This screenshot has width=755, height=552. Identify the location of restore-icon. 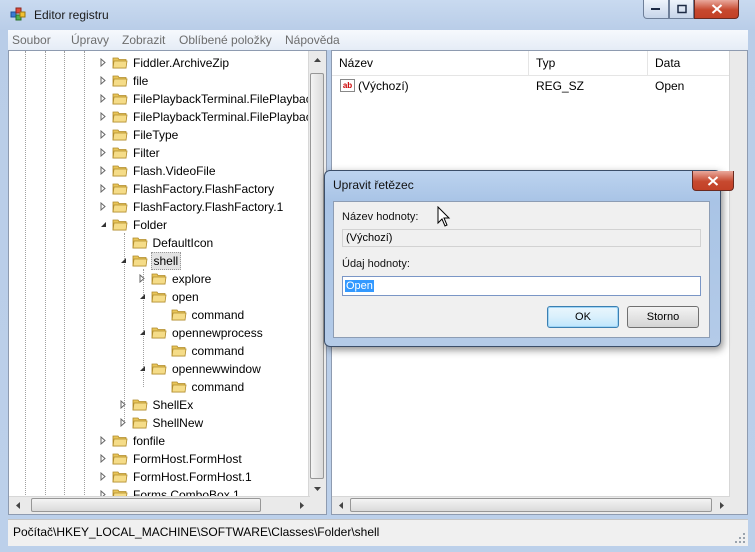
(681, 9).